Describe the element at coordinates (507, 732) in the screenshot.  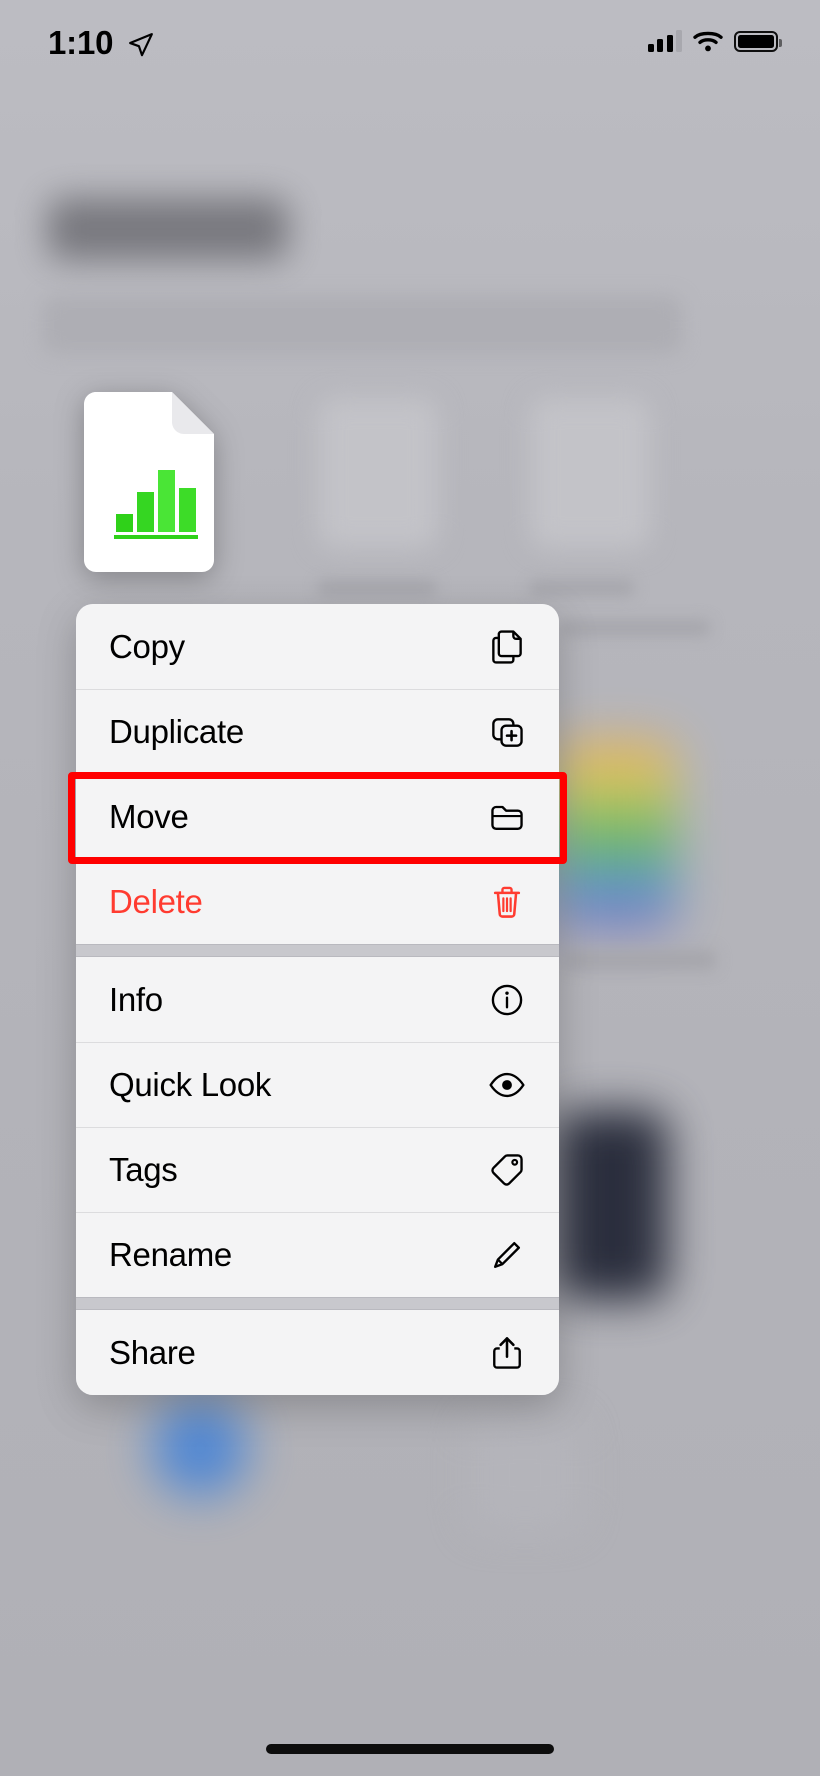
I see `duplicate-plus-icon` at that location.